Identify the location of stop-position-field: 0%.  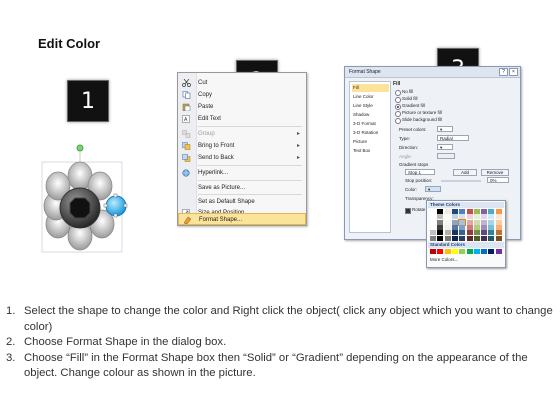
(498, 180).